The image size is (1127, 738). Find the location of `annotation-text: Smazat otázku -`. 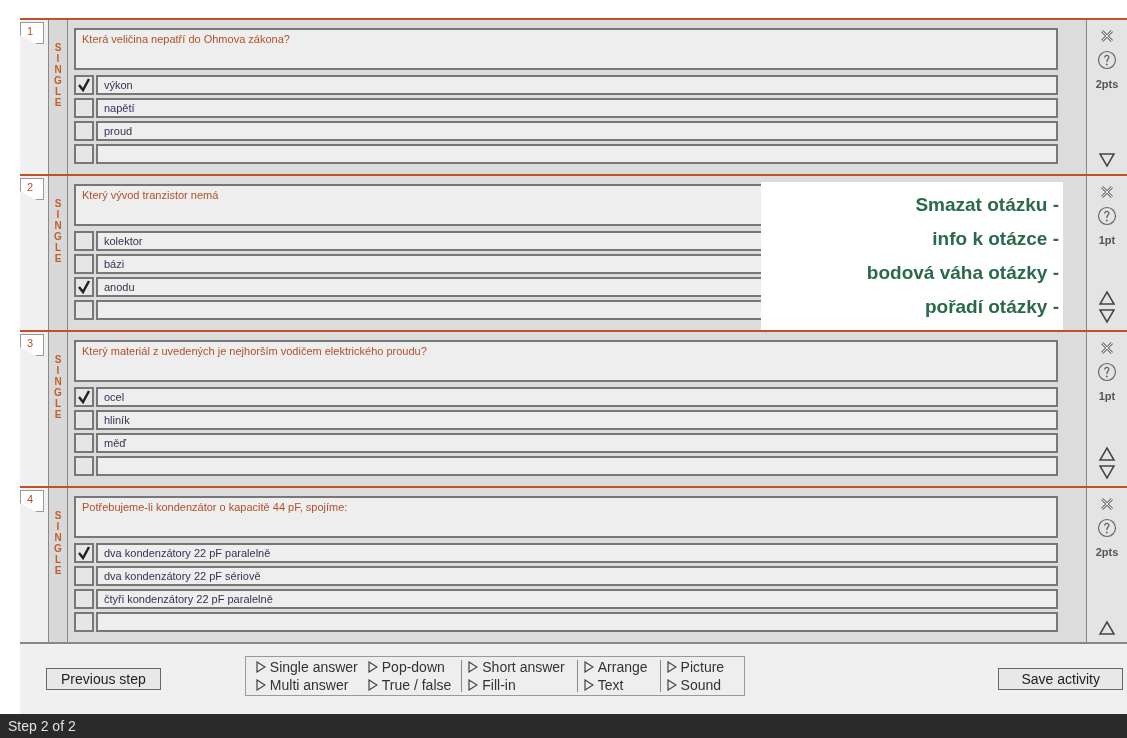

annotation-text: Smazat otázku - is located at coordinates (987, 205).